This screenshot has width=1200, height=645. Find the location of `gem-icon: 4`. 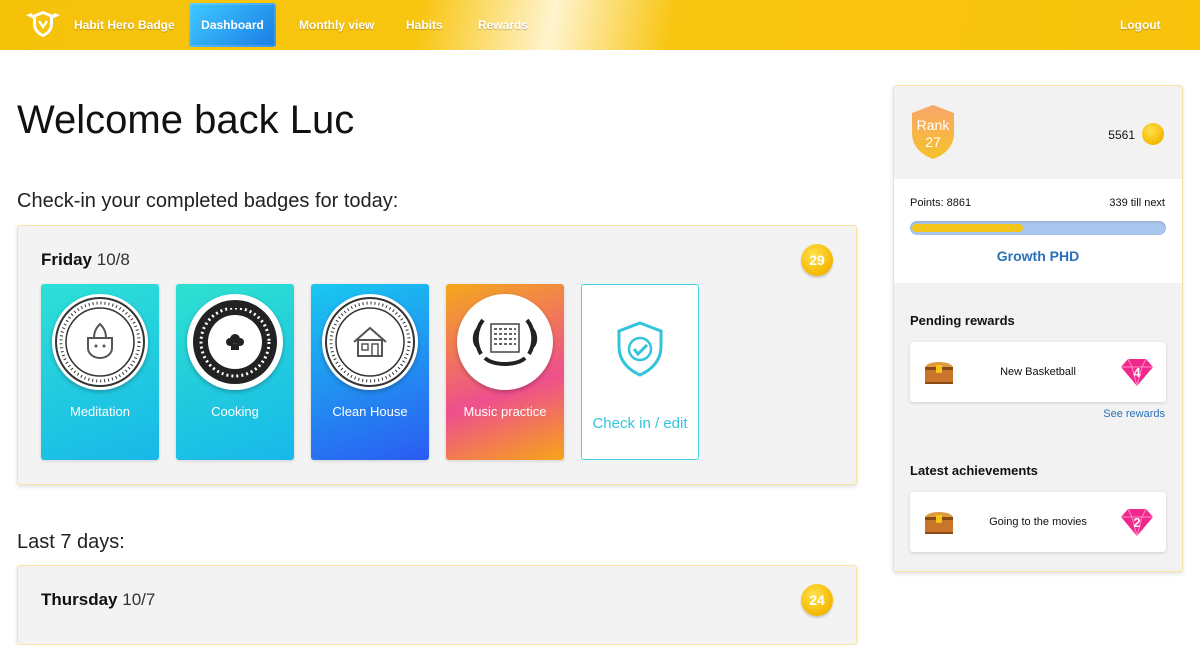

gem-icon: 4 is located at coordinates (1137, 372).